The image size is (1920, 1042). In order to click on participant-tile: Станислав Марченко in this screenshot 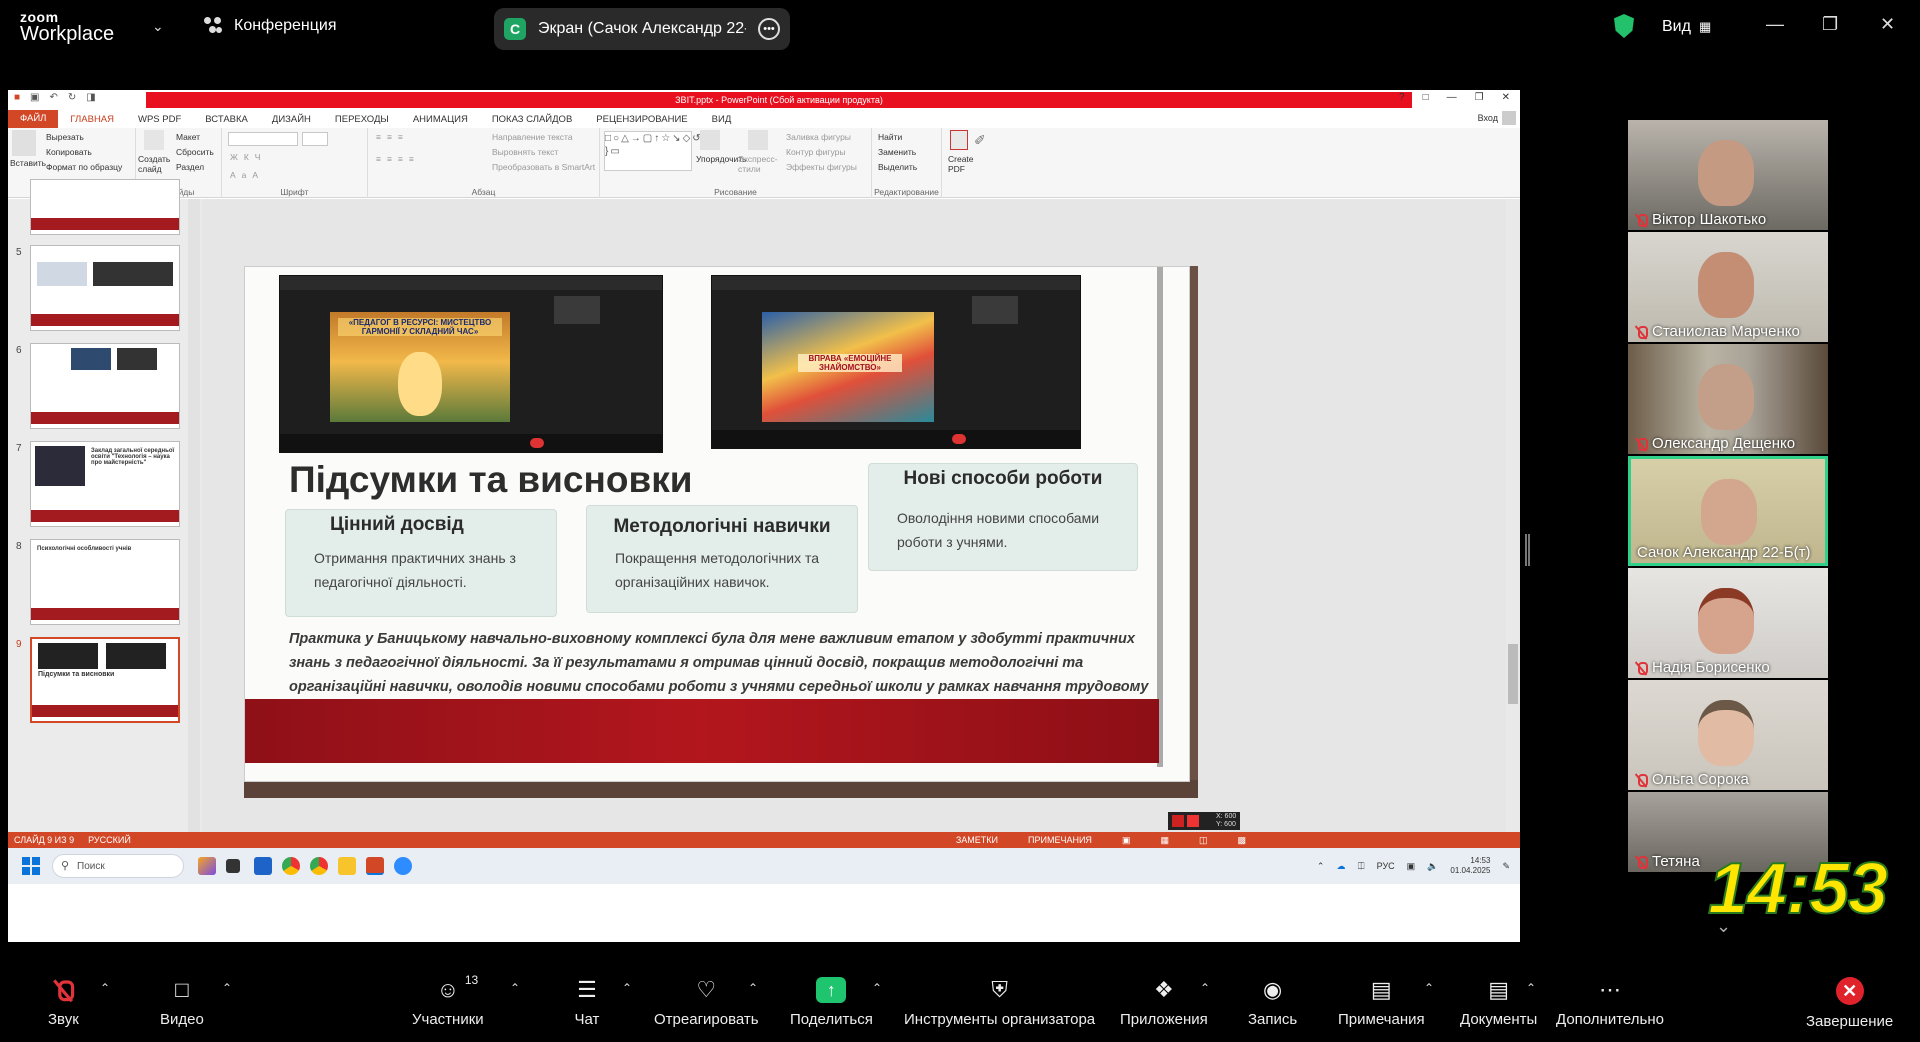, I will do `click(1728, 287)`.